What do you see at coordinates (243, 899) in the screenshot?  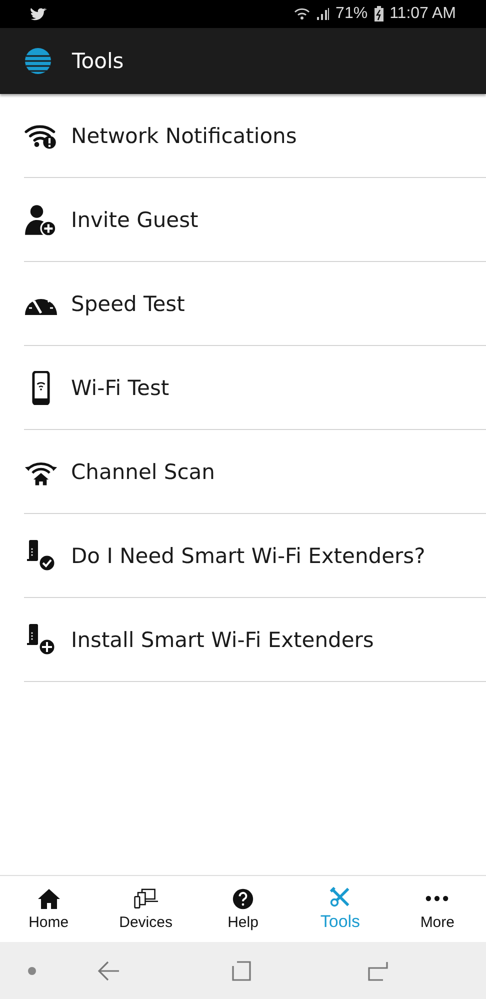 I see `help-icon` at bounding box center [243, 899].